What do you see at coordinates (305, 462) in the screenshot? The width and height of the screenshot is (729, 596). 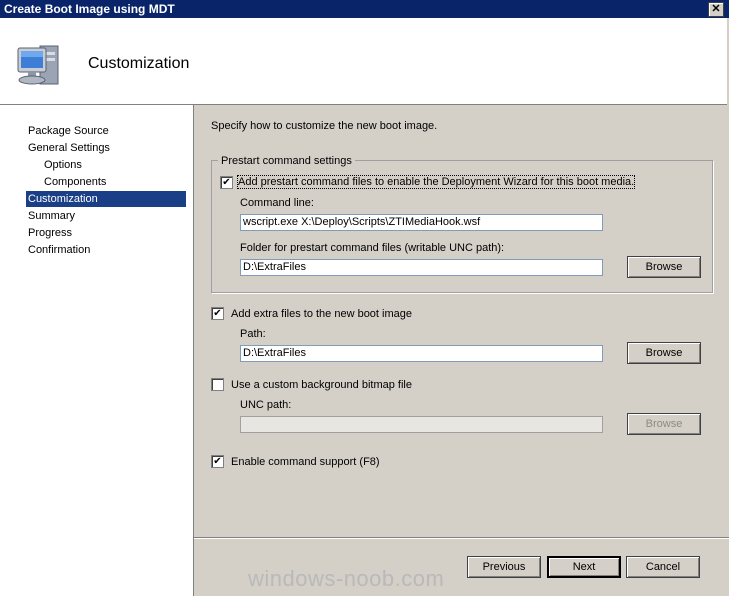 I see `command-support-checkbox-label: Enable command support (F8)` at bounding box center [305, 462].